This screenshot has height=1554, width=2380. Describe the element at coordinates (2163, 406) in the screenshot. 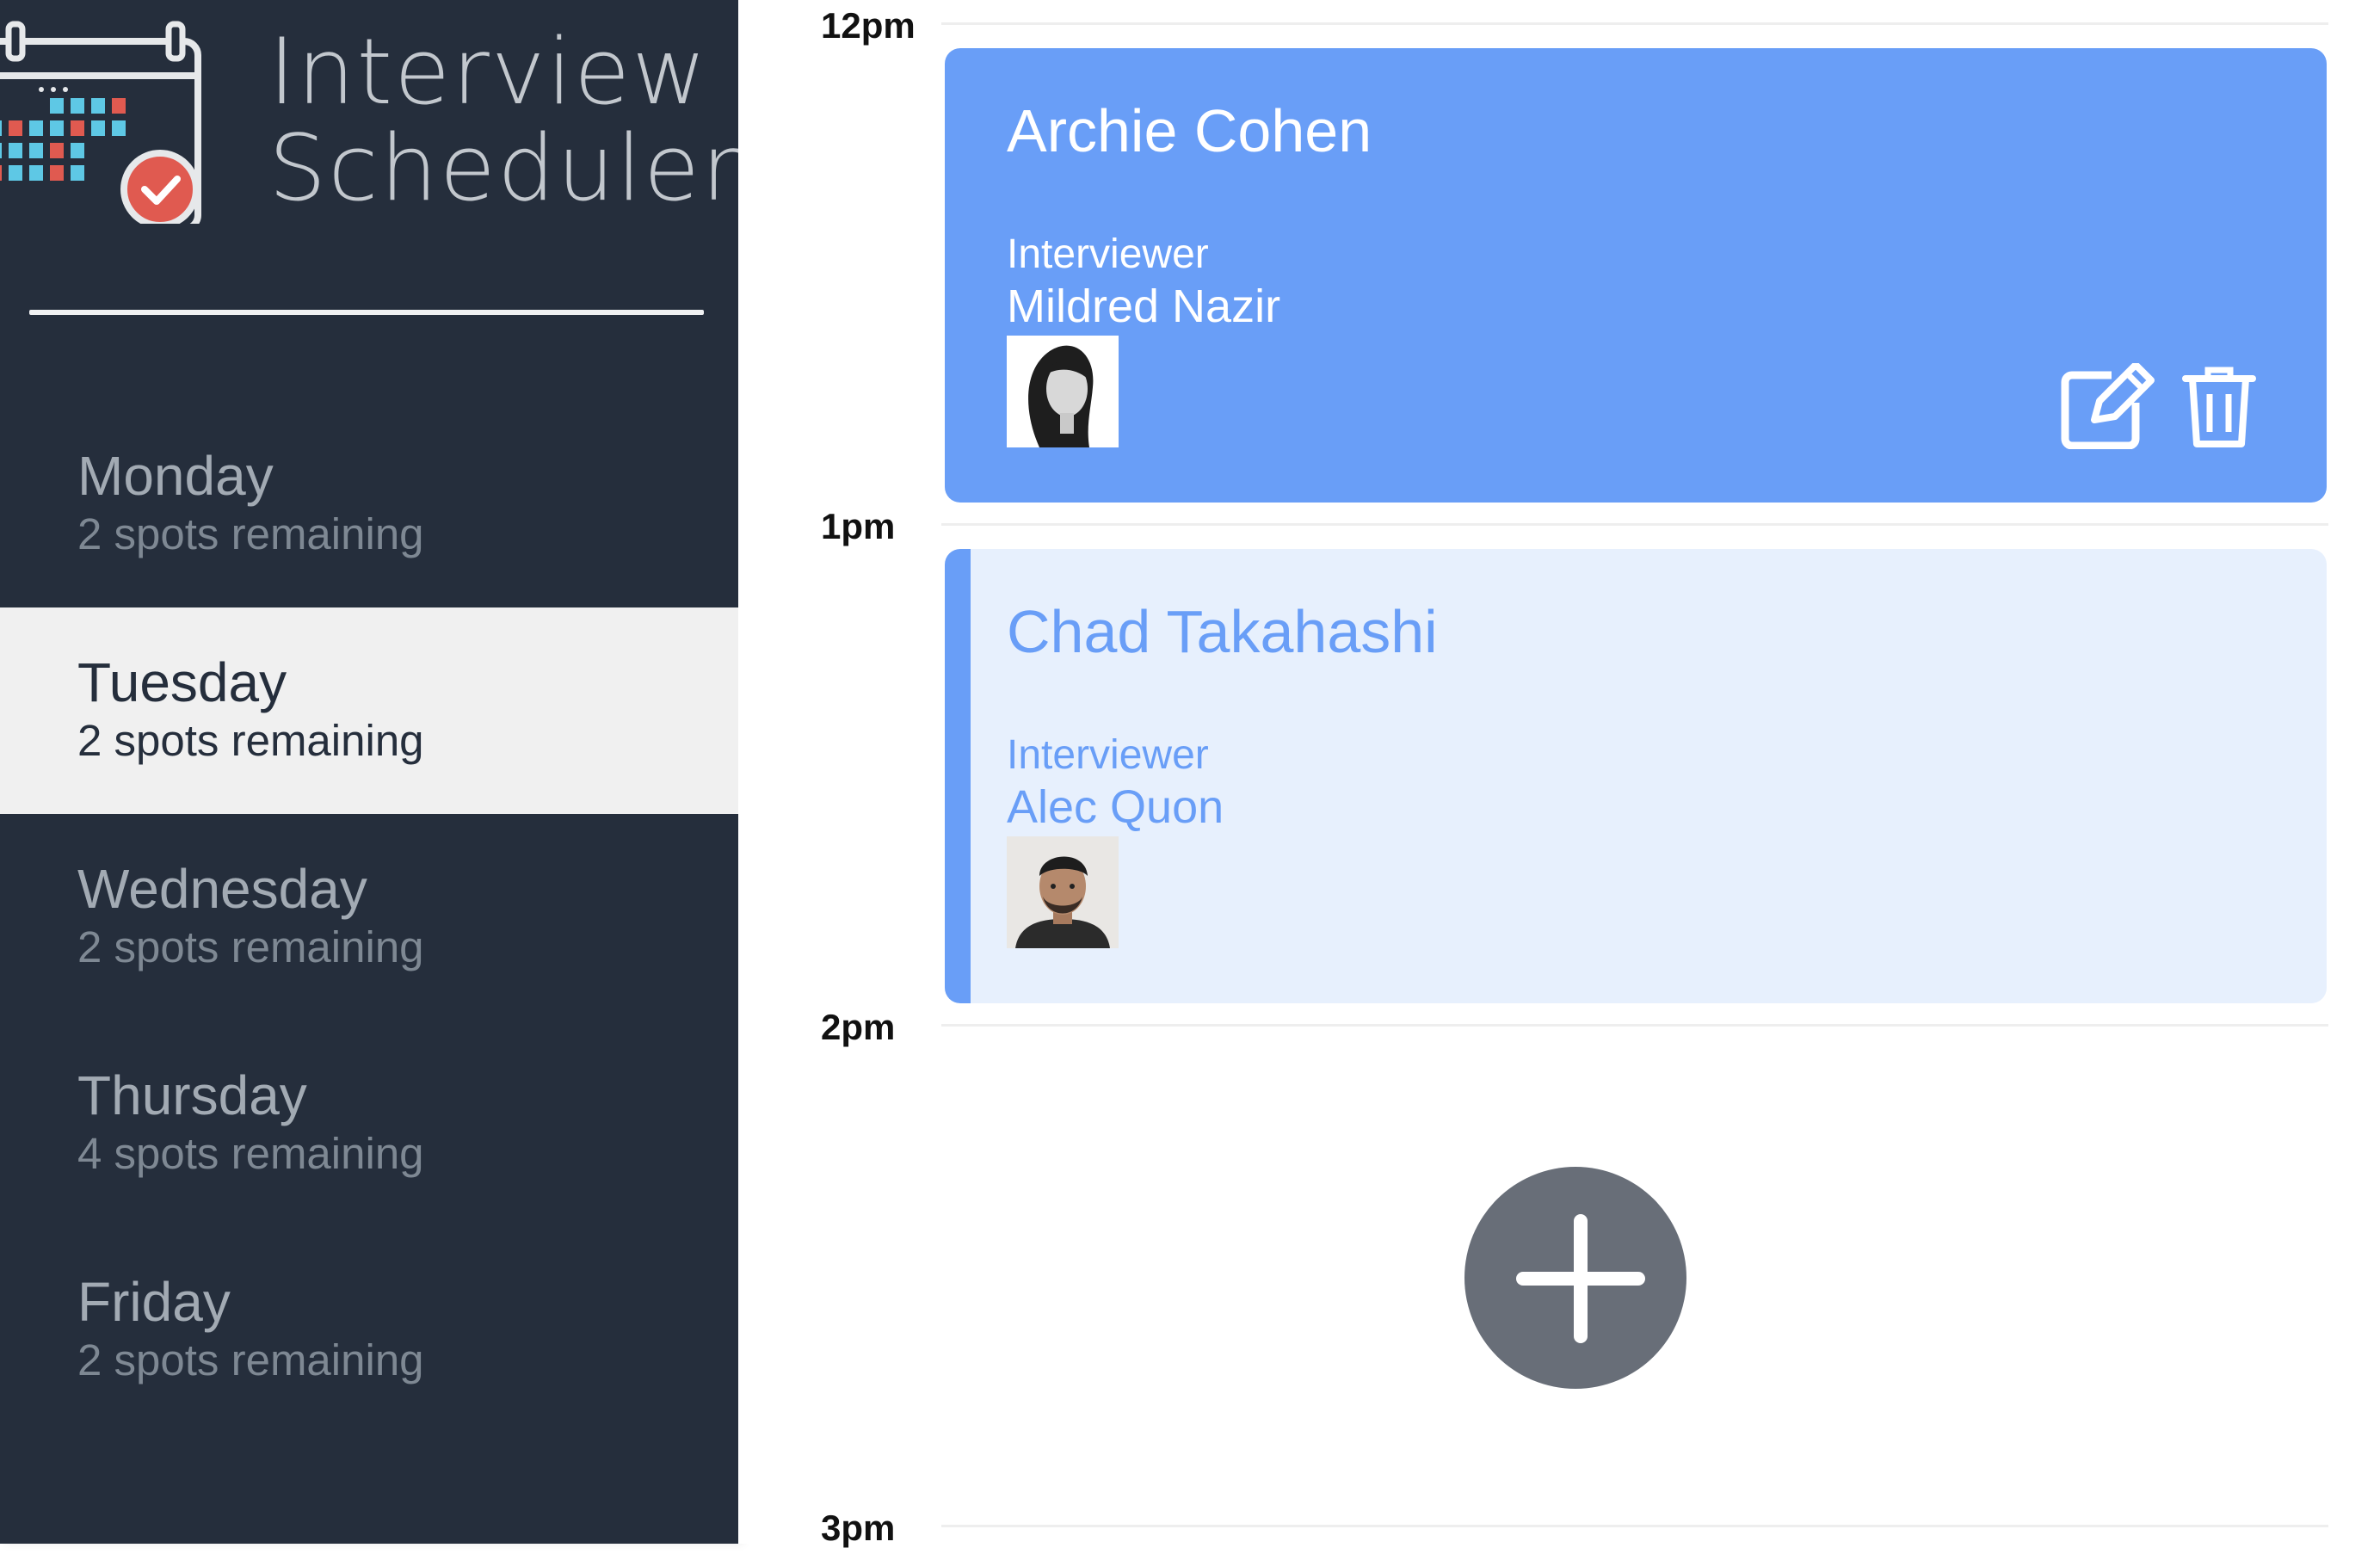

I see `appointment-actions` at that location.